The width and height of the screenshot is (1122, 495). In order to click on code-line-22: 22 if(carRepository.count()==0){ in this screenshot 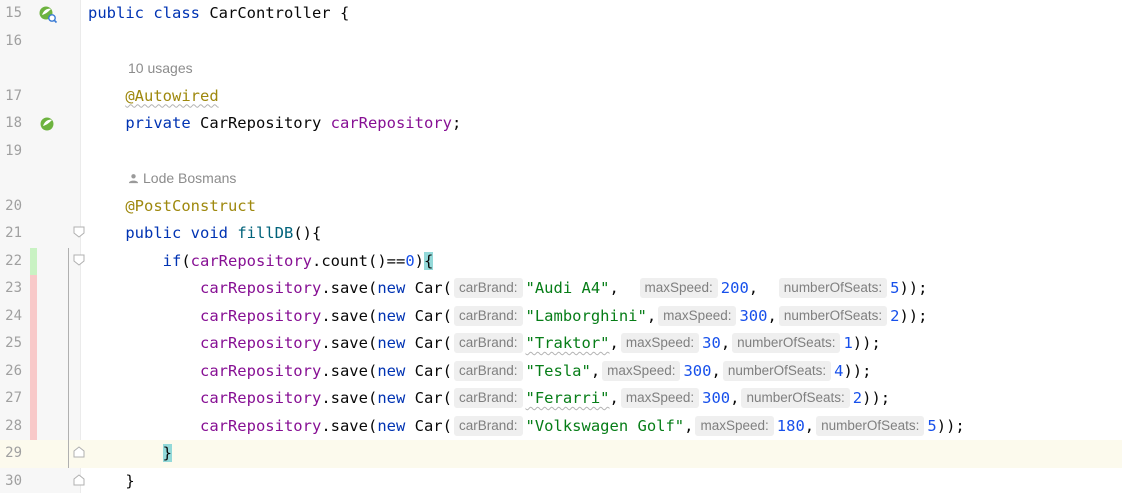, I will do `click(561, 262)`.